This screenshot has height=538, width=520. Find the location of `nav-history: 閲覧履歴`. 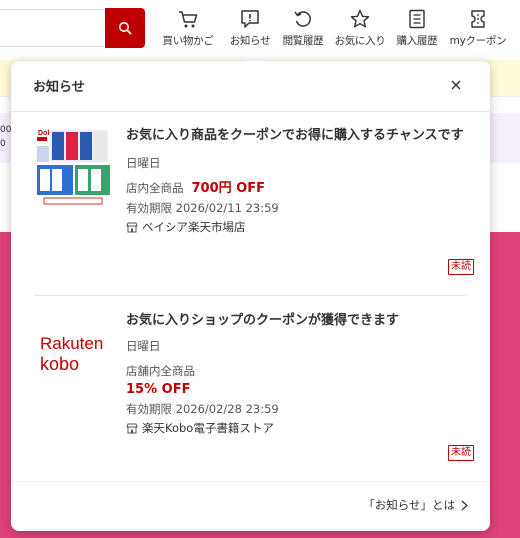

nav-history: 閲覧履歴 is located at coordinates (303, 24).